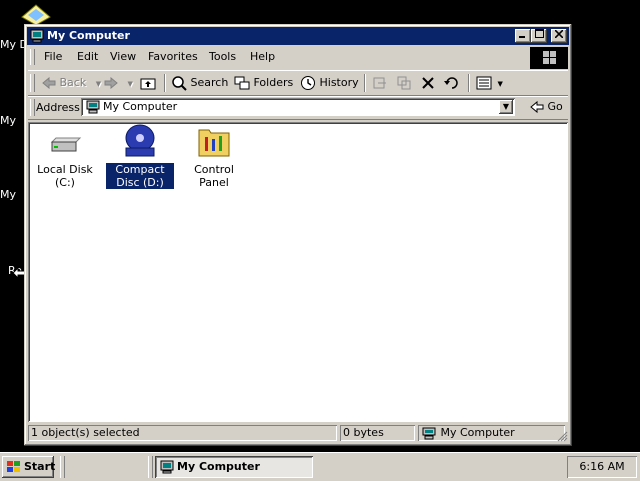 This screenshot has width=640, height=481. I want to click on address-bar: Address My Computer ▼ Go, so click(298, 108).